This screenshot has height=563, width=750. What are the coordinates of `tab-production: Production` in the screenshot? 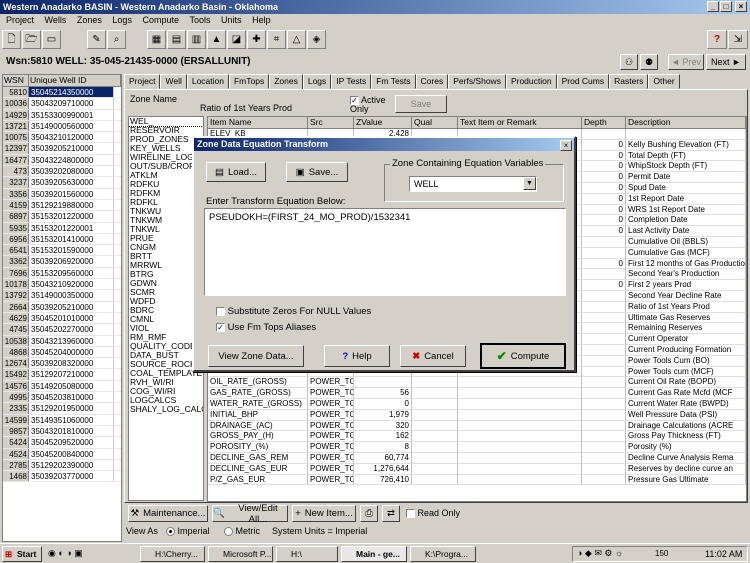 It's located at (531, 81).